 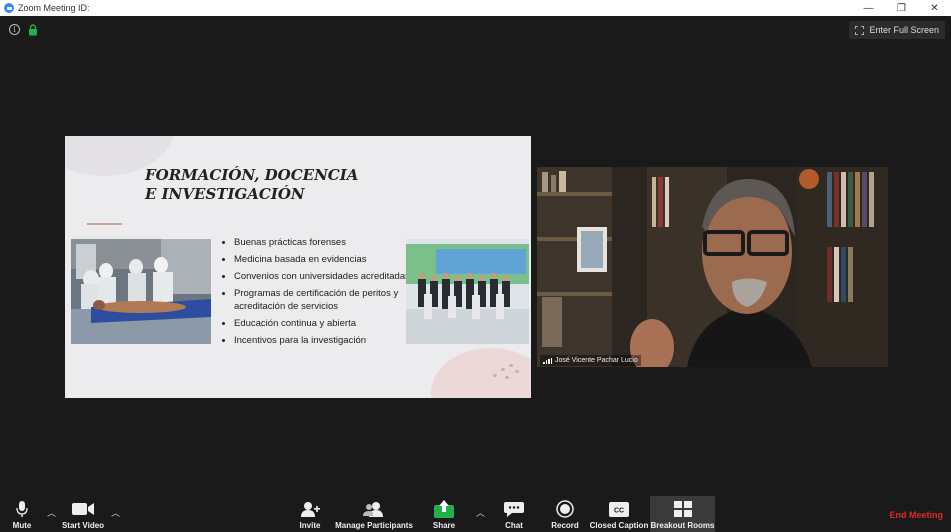 I want to click on share-label: Share, so click(x=444, y=525).